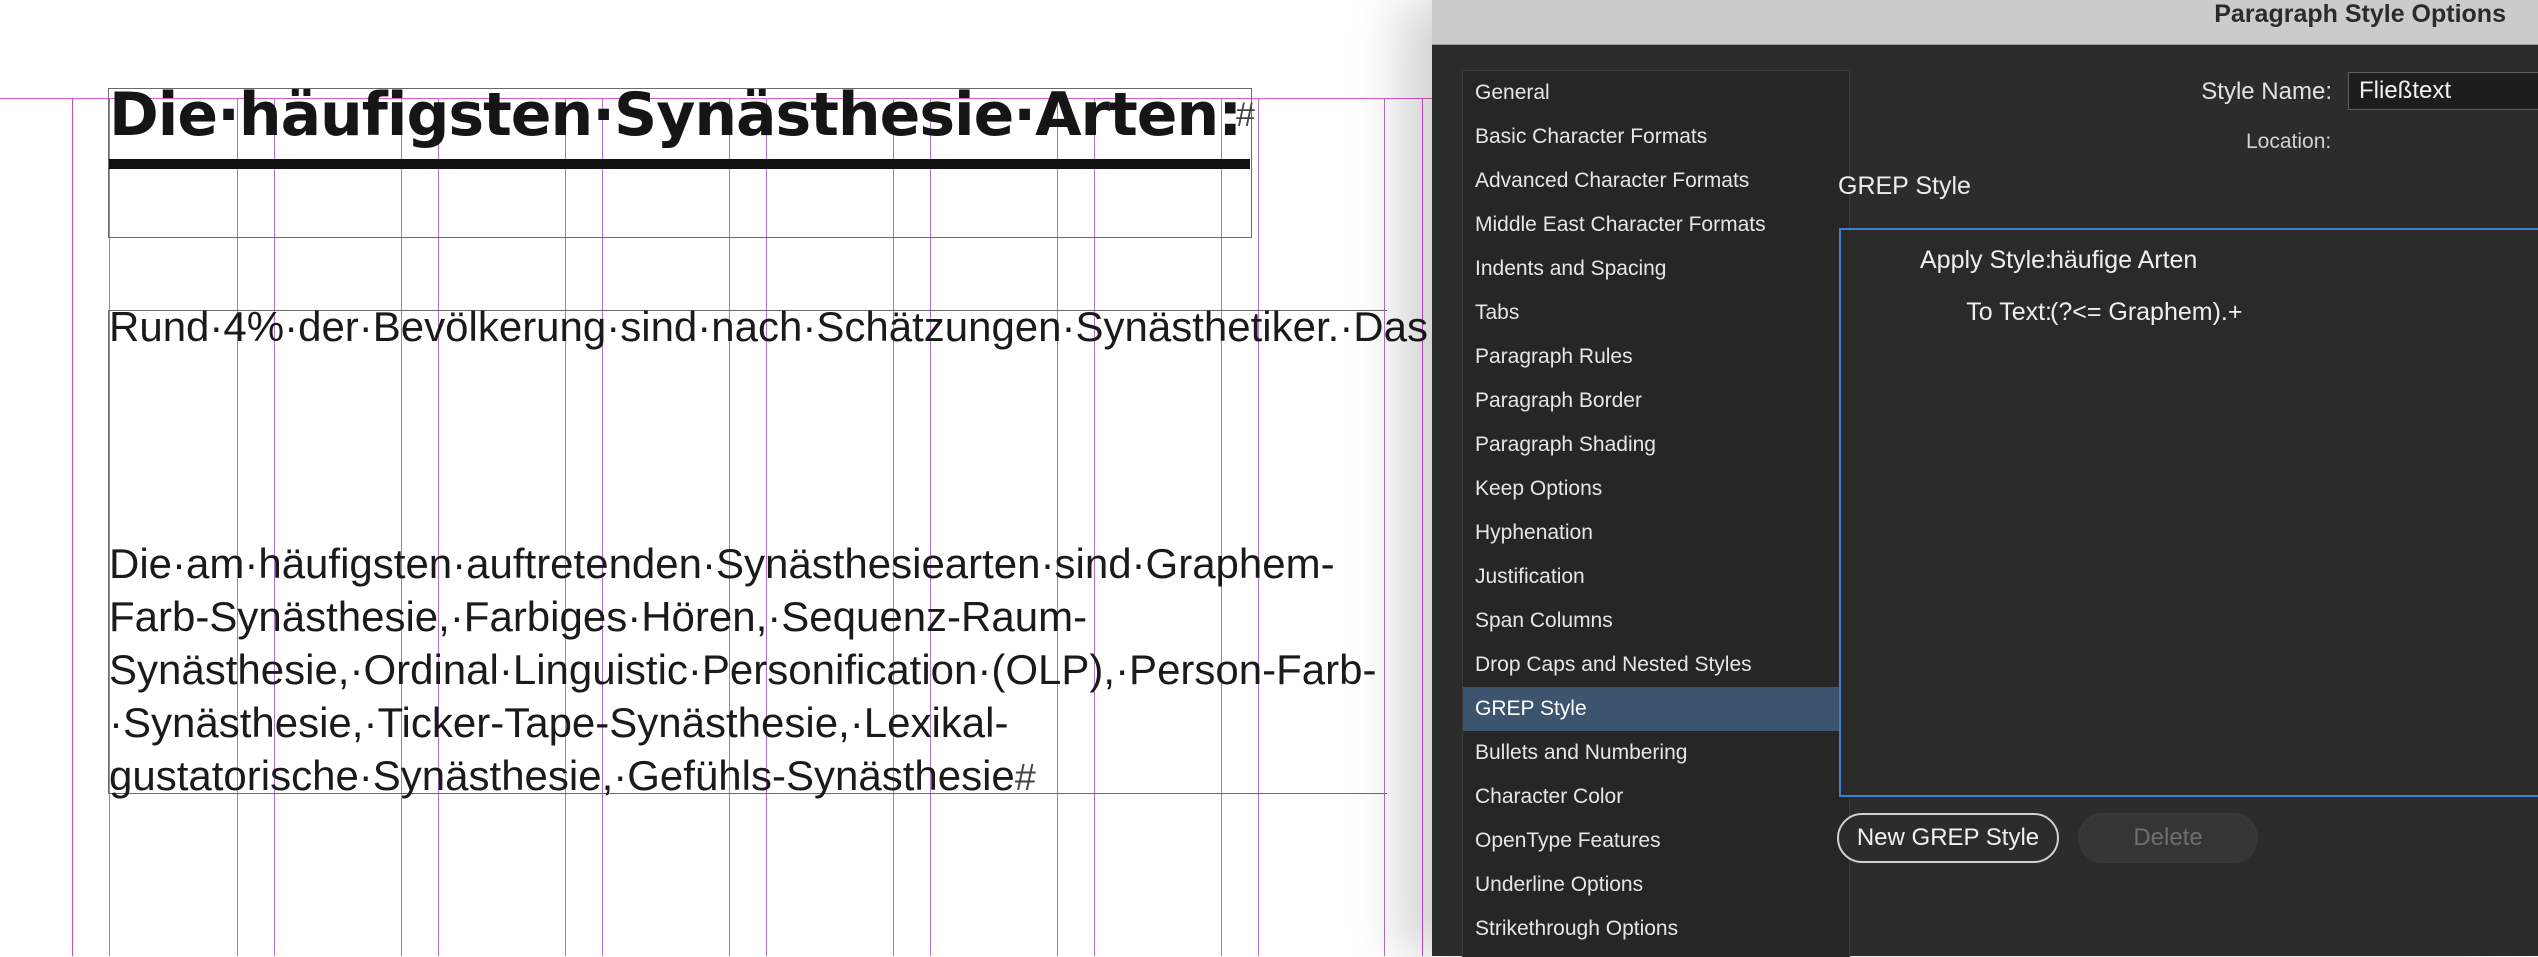 The image size is (2538, 957). Describe the element at coordinates (1656, 489) in the screenshot. I see `category-item-keep-options: Keep Options` at that location.